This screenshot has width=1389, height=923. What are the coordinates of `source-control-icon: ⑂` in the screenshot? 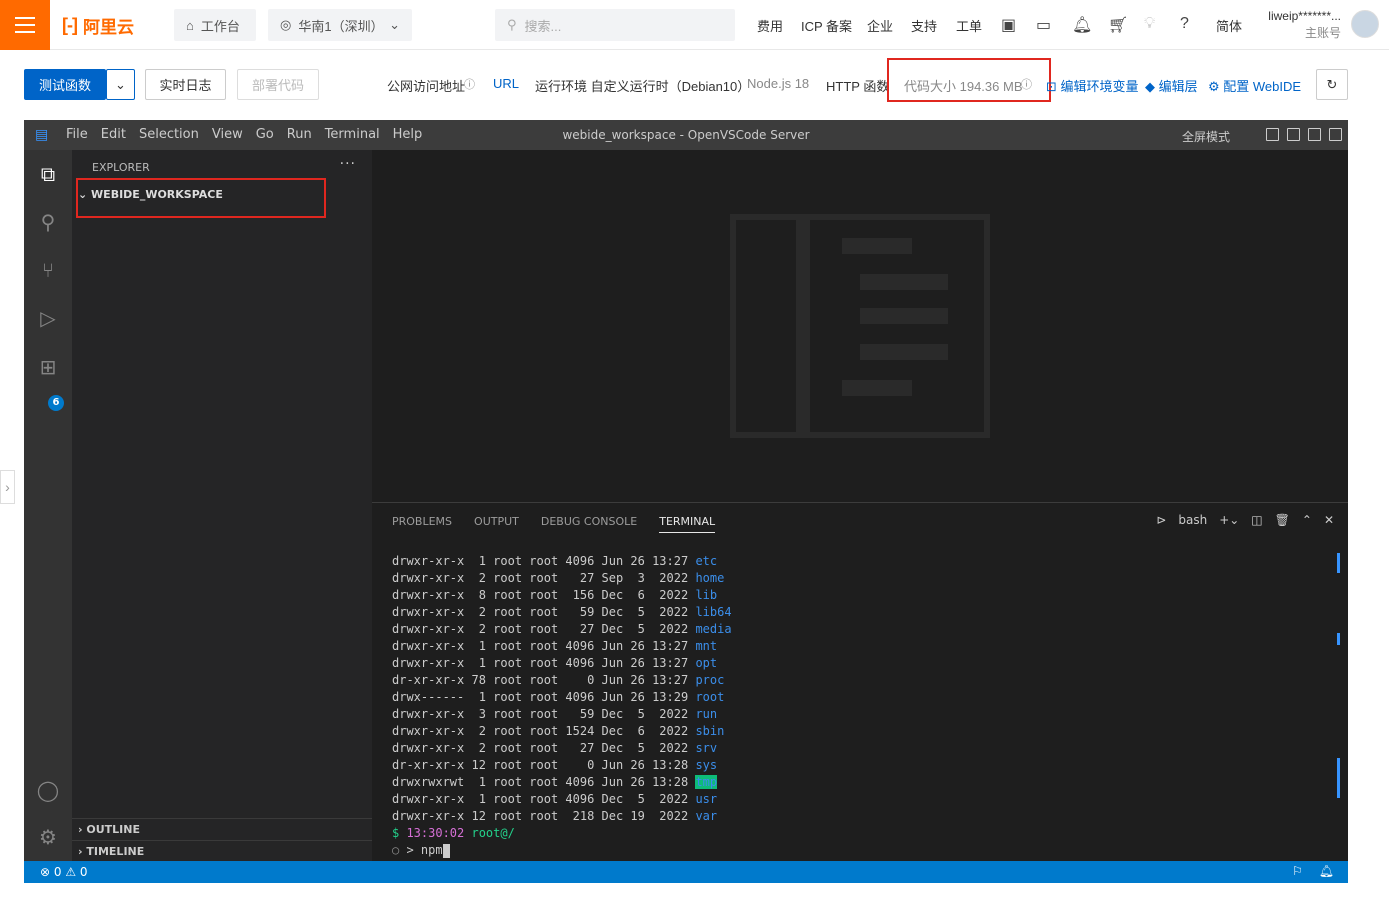 It's located at (48, 270).